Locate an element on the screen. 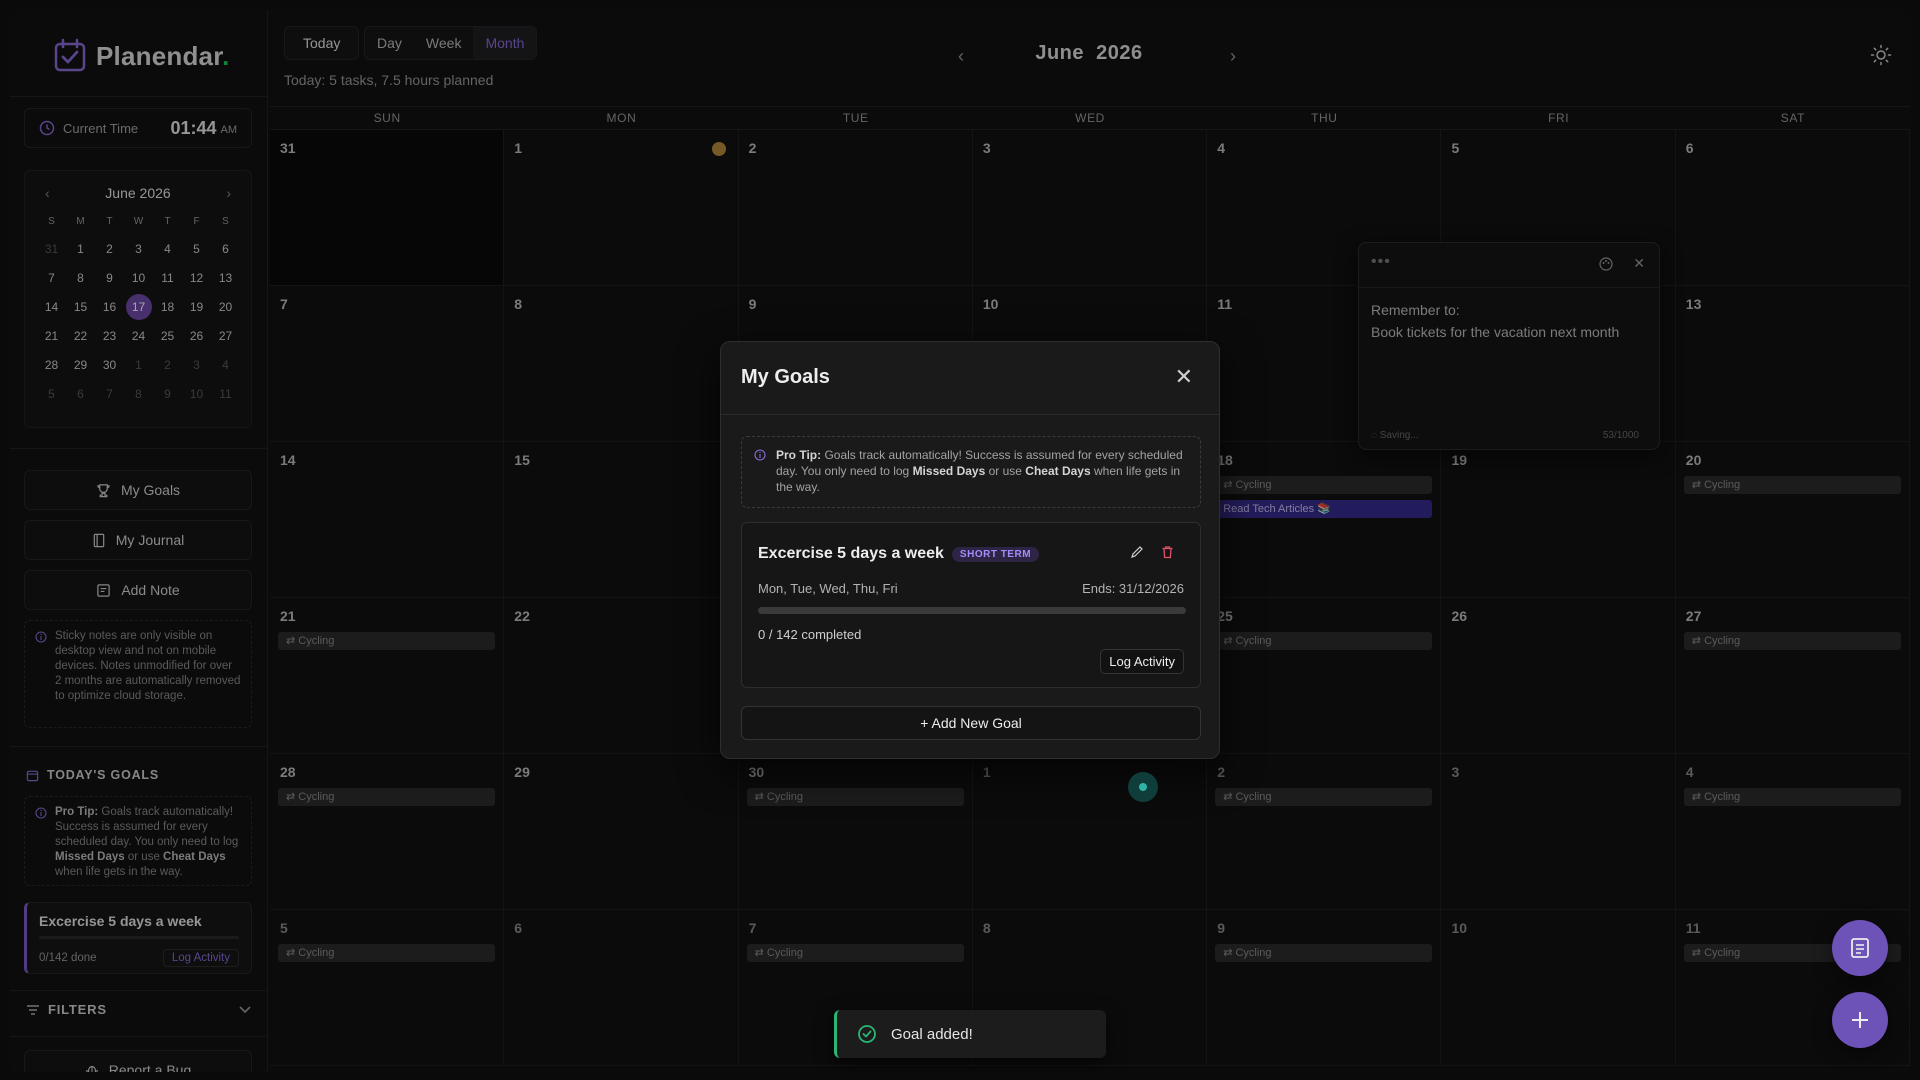  tip-text: or use is located at coordinates (1005, 471).